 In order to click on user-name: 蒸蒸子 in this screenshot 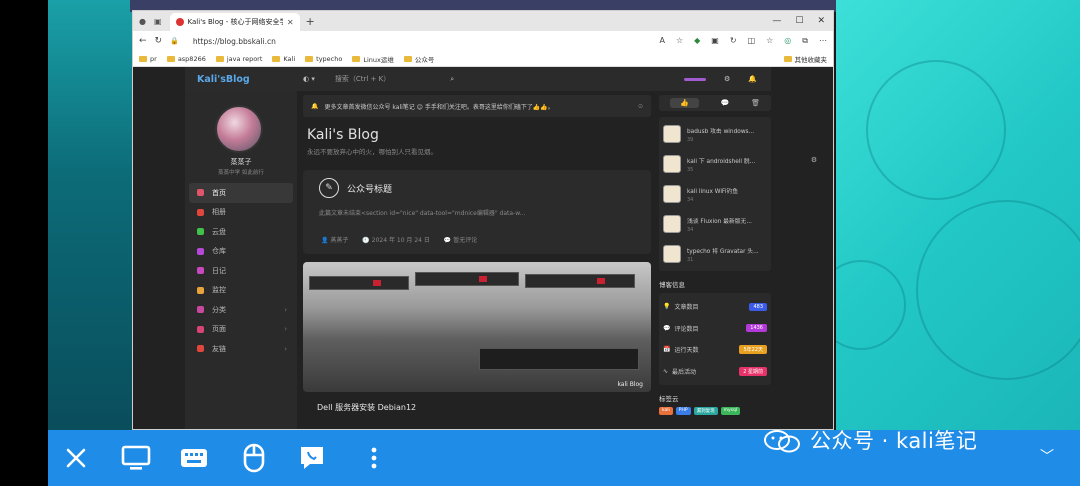, I will do `click(241, 162)`.